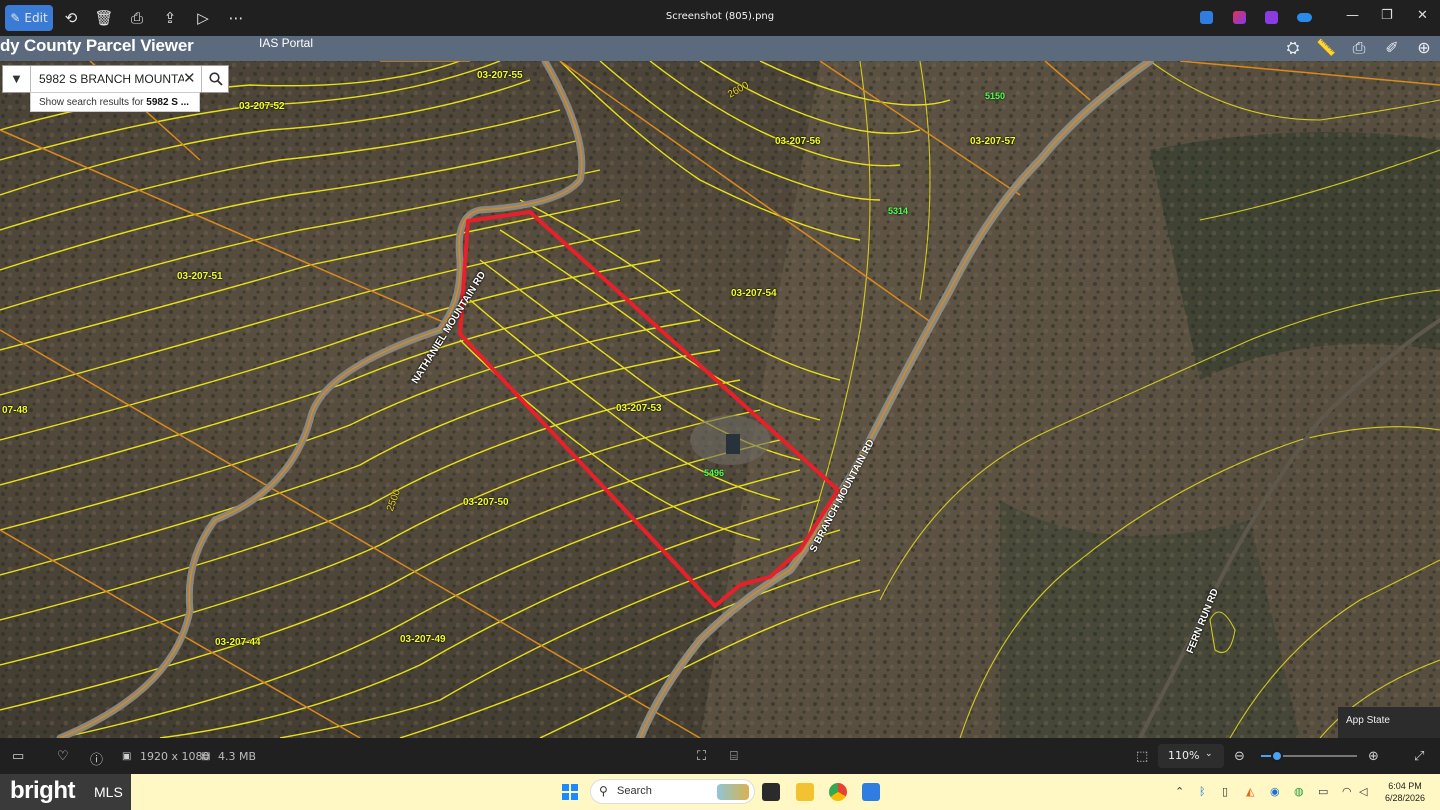  Describe the element at coordinates (1422, 15) in the screenshot. I see `close-icon: ✕` at that location.